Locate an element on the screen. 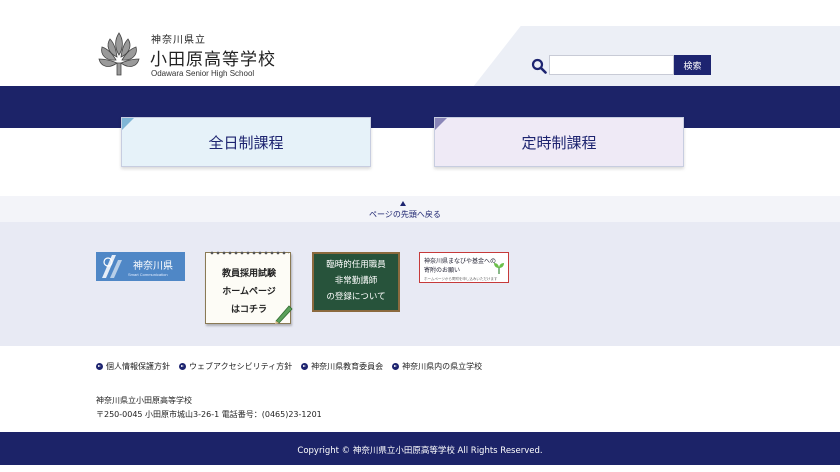  school-name: 小田原高等学校 is located at coordinates (213, 57).